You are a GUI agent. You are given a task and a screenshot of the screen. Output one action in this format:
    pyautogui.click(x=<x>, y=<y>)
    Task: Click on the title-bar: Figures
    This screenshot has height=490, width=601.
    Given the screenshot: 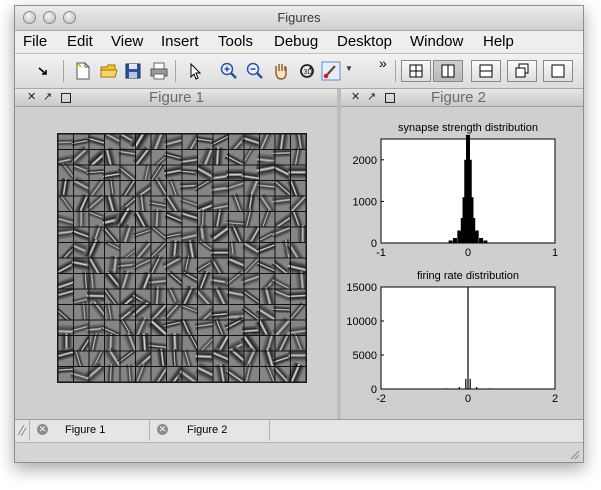 What is the action you would take?
    pyautogui.click(x=299, y=18)
    